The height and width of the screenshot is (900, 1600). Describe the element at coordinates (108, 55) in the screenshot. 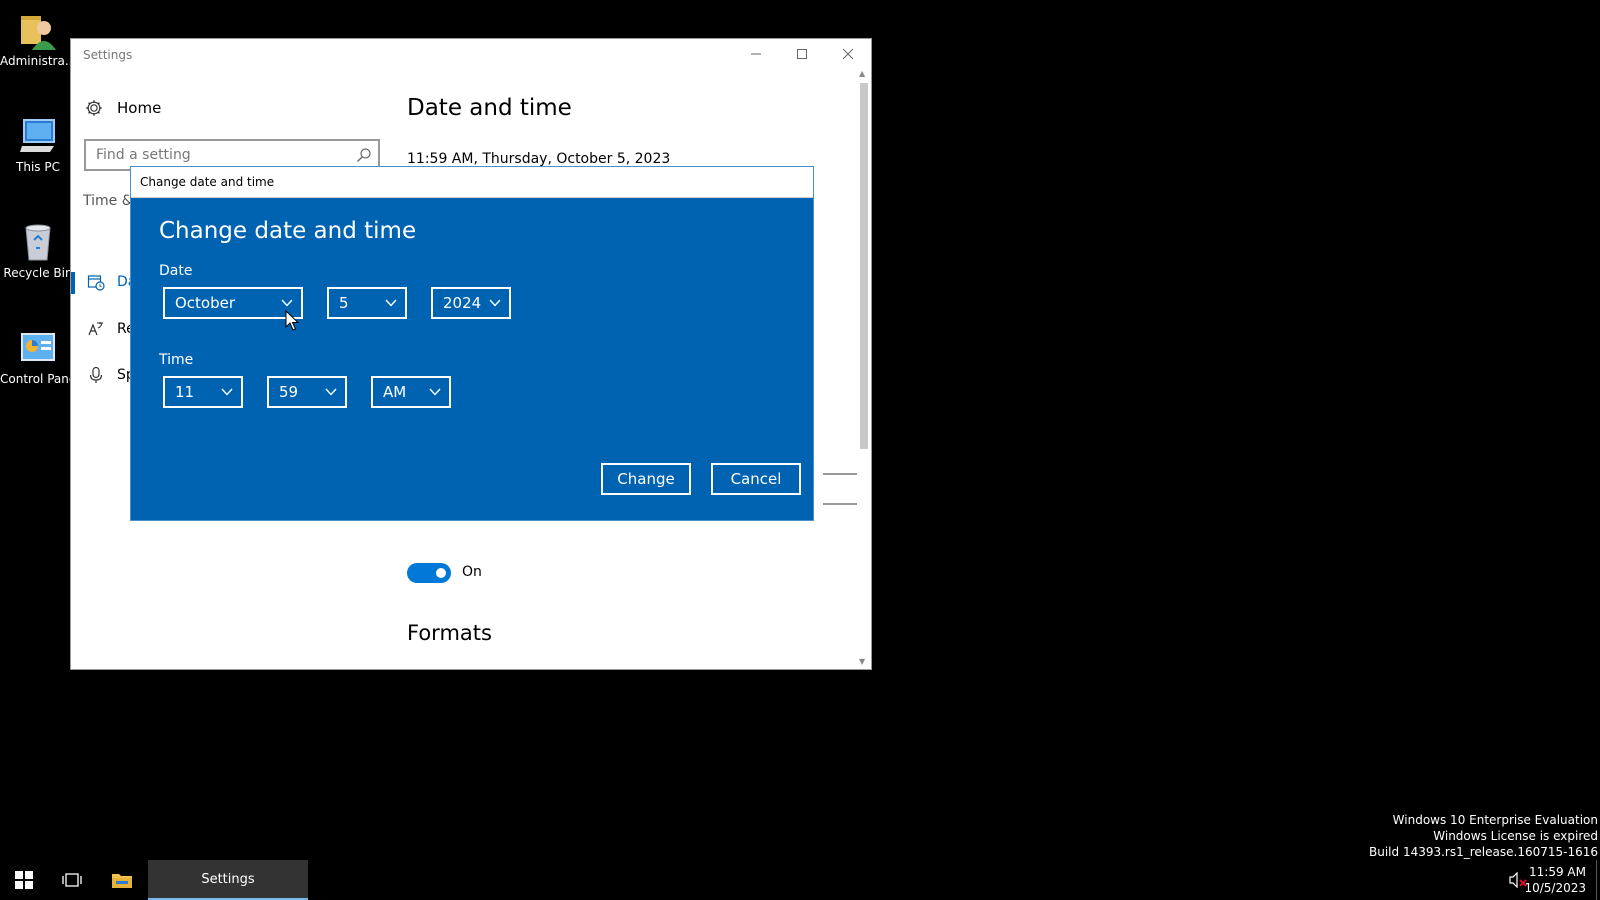

I see `window-title: Settings` at that location.